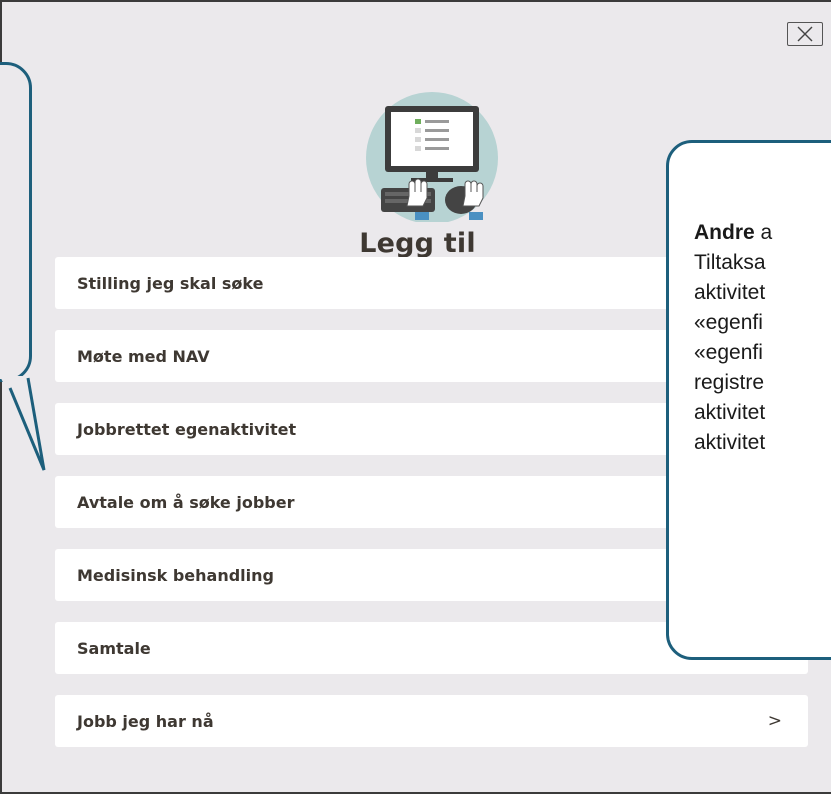  Describe the element at coordinates (16, 222) in the screenshot. I see `callout-left` at that location.